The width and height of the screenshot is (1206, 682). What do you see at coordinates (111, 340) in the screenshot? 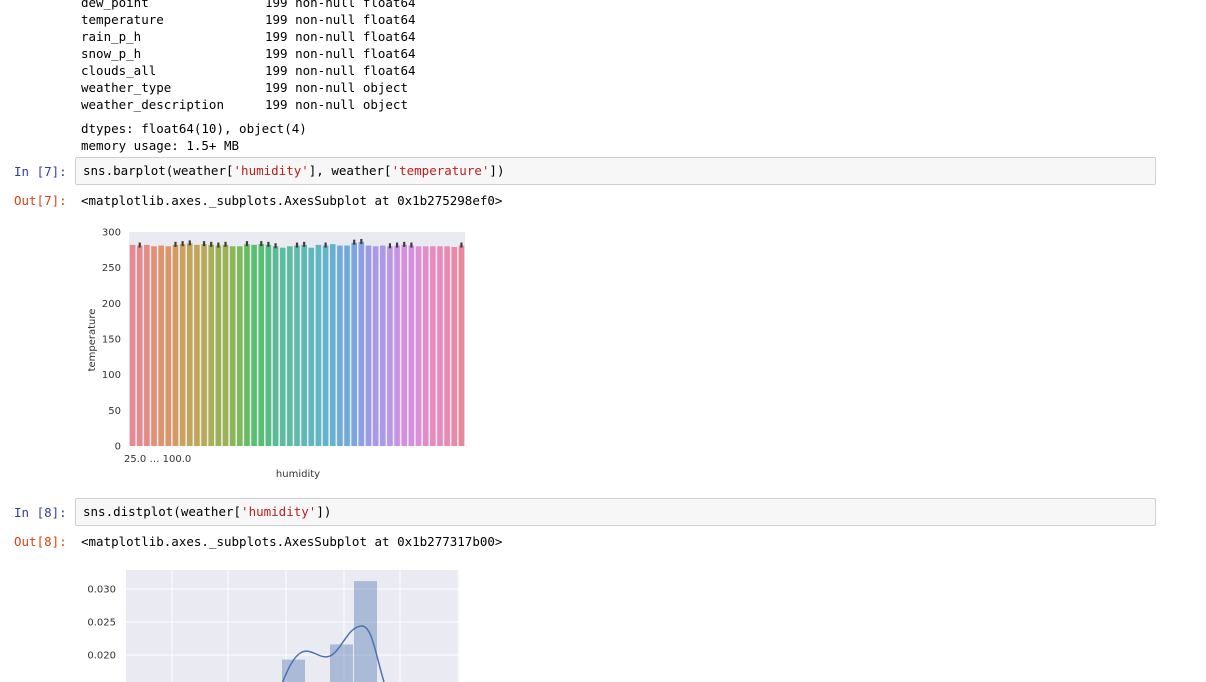
I see `y-tick-label: 150` at bounding box center [111, 340].